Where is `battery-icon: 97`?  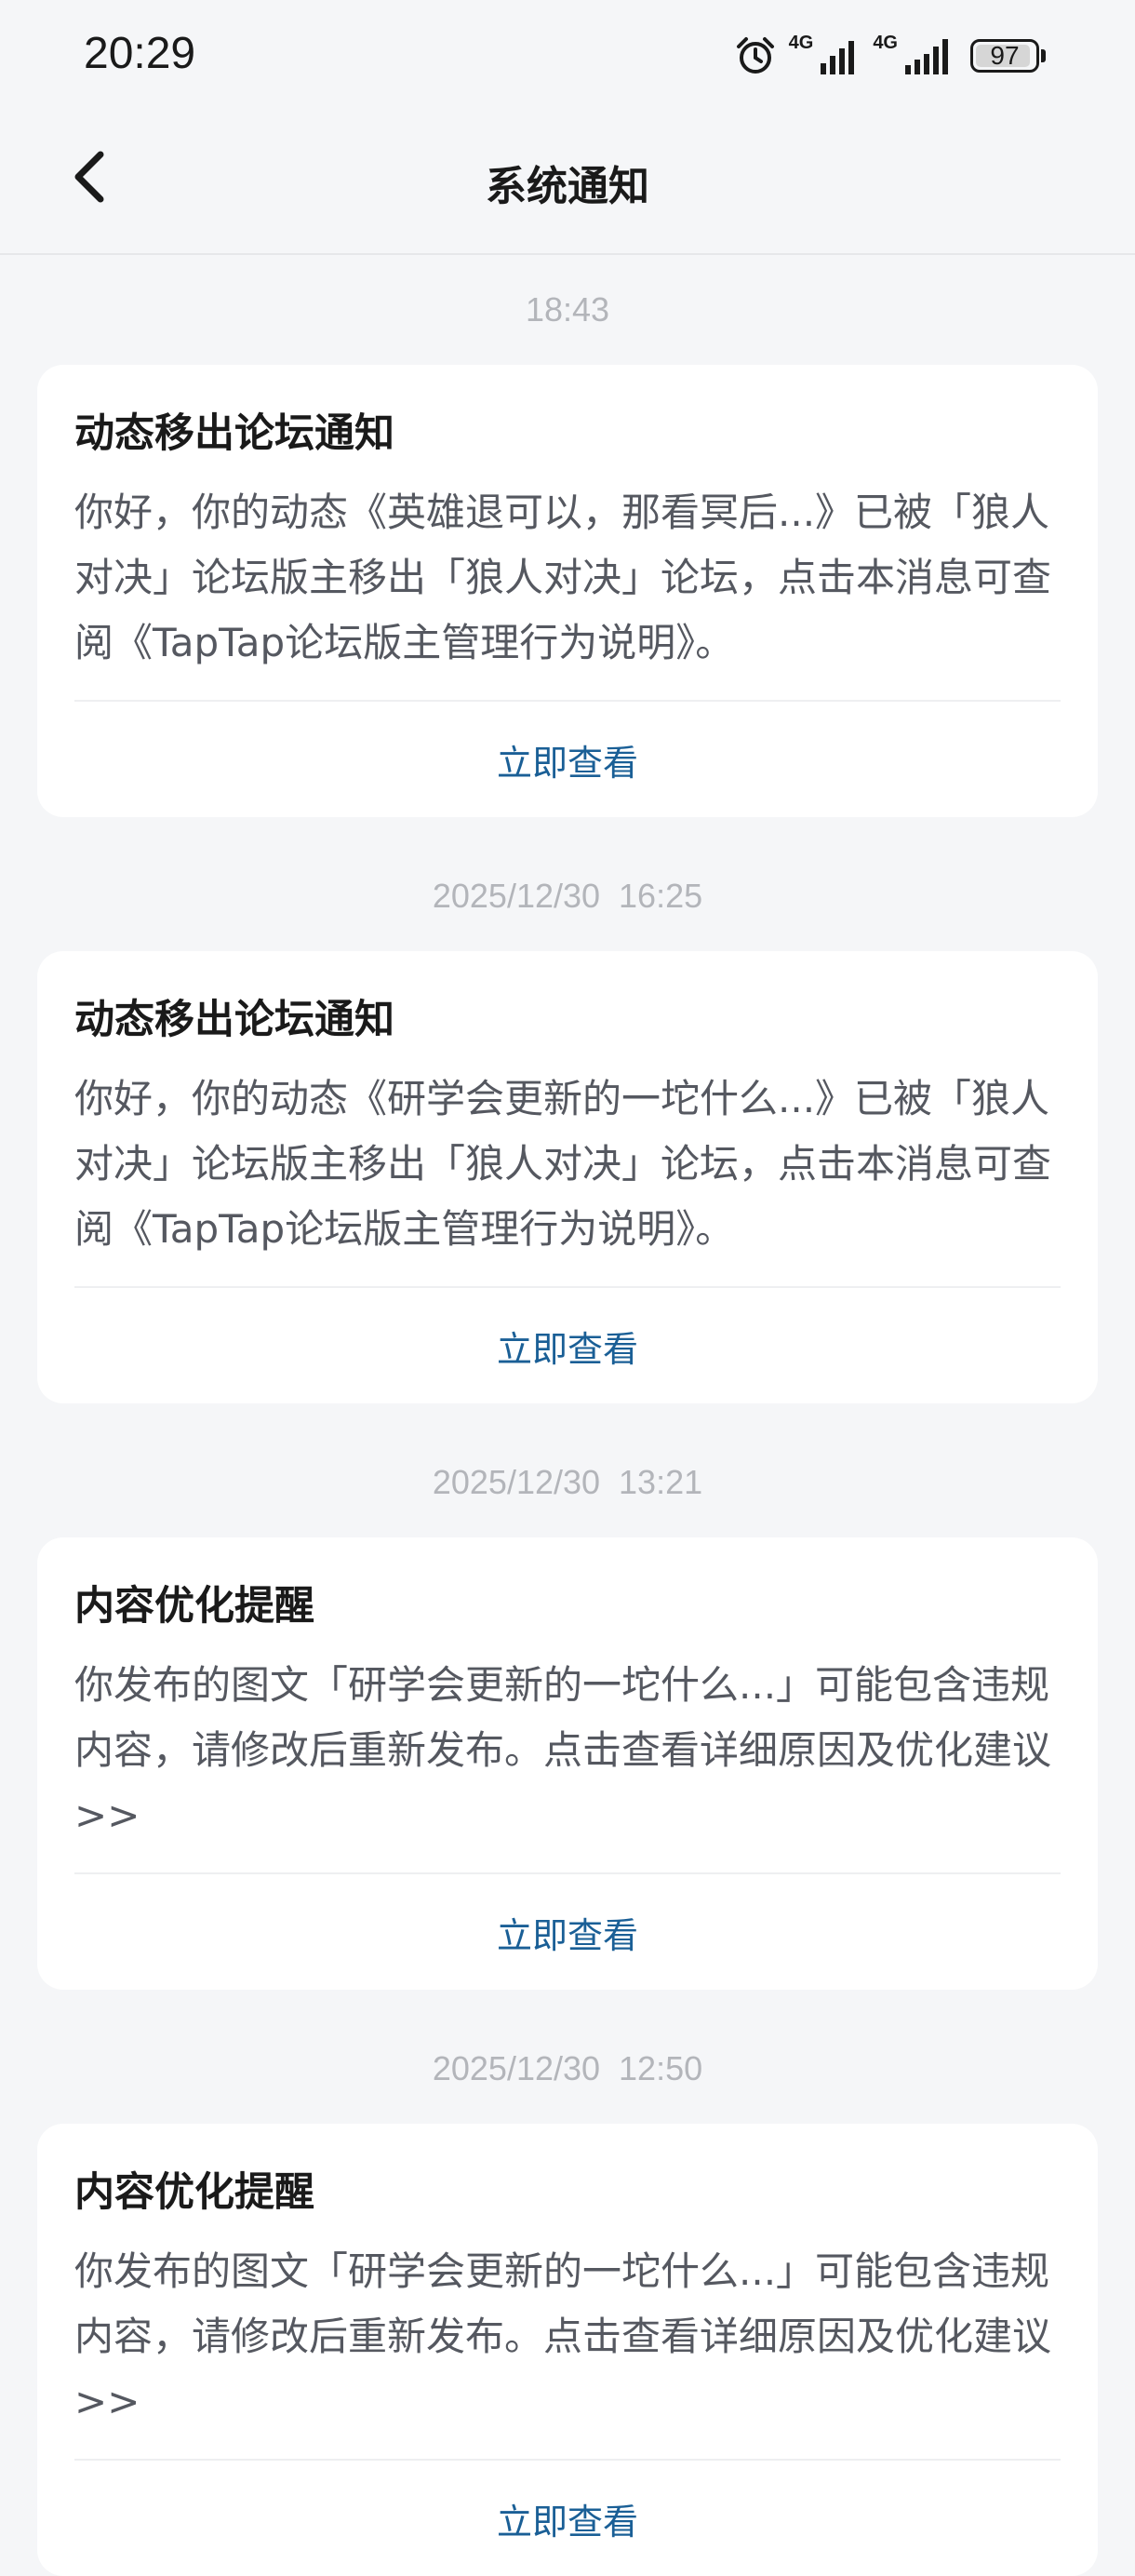
battery-icon: 97 is located at coordinates (1004, 56).